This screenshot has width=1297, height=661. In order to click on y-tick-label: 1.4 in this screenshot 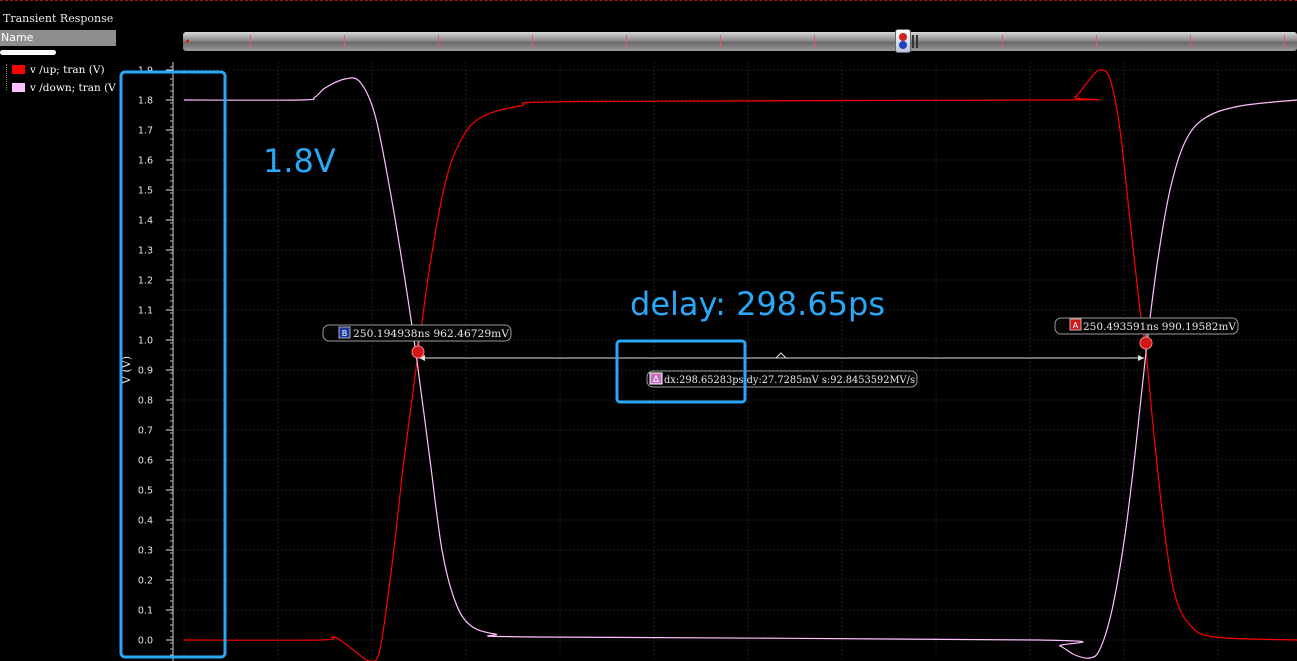, I will do `click(145, 221)`.